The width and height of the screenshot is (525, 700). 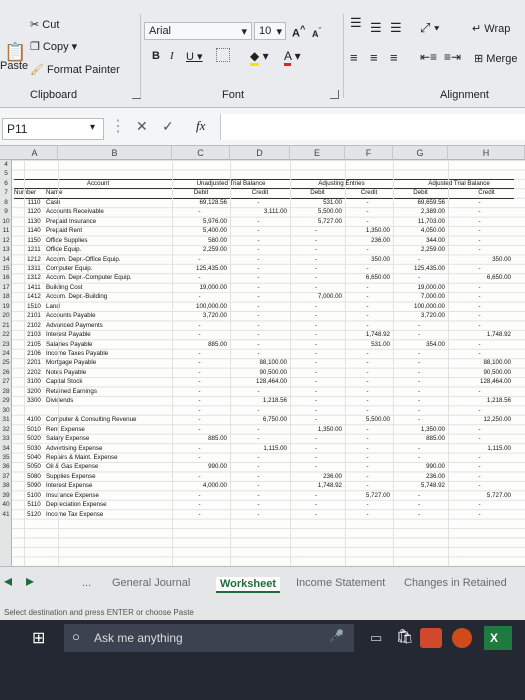 What do you see at coordinates (34, 514) in the screenshot?
I see `account-number: 5120` at bounding box center [34, 514].